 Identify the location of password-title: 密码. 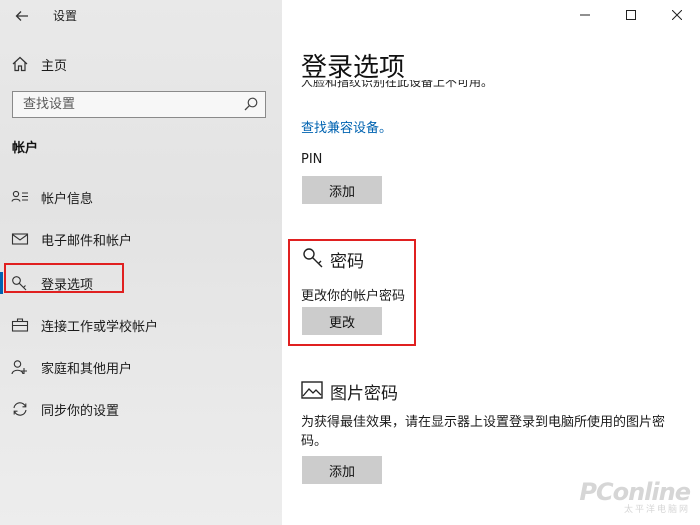
(347, 262).